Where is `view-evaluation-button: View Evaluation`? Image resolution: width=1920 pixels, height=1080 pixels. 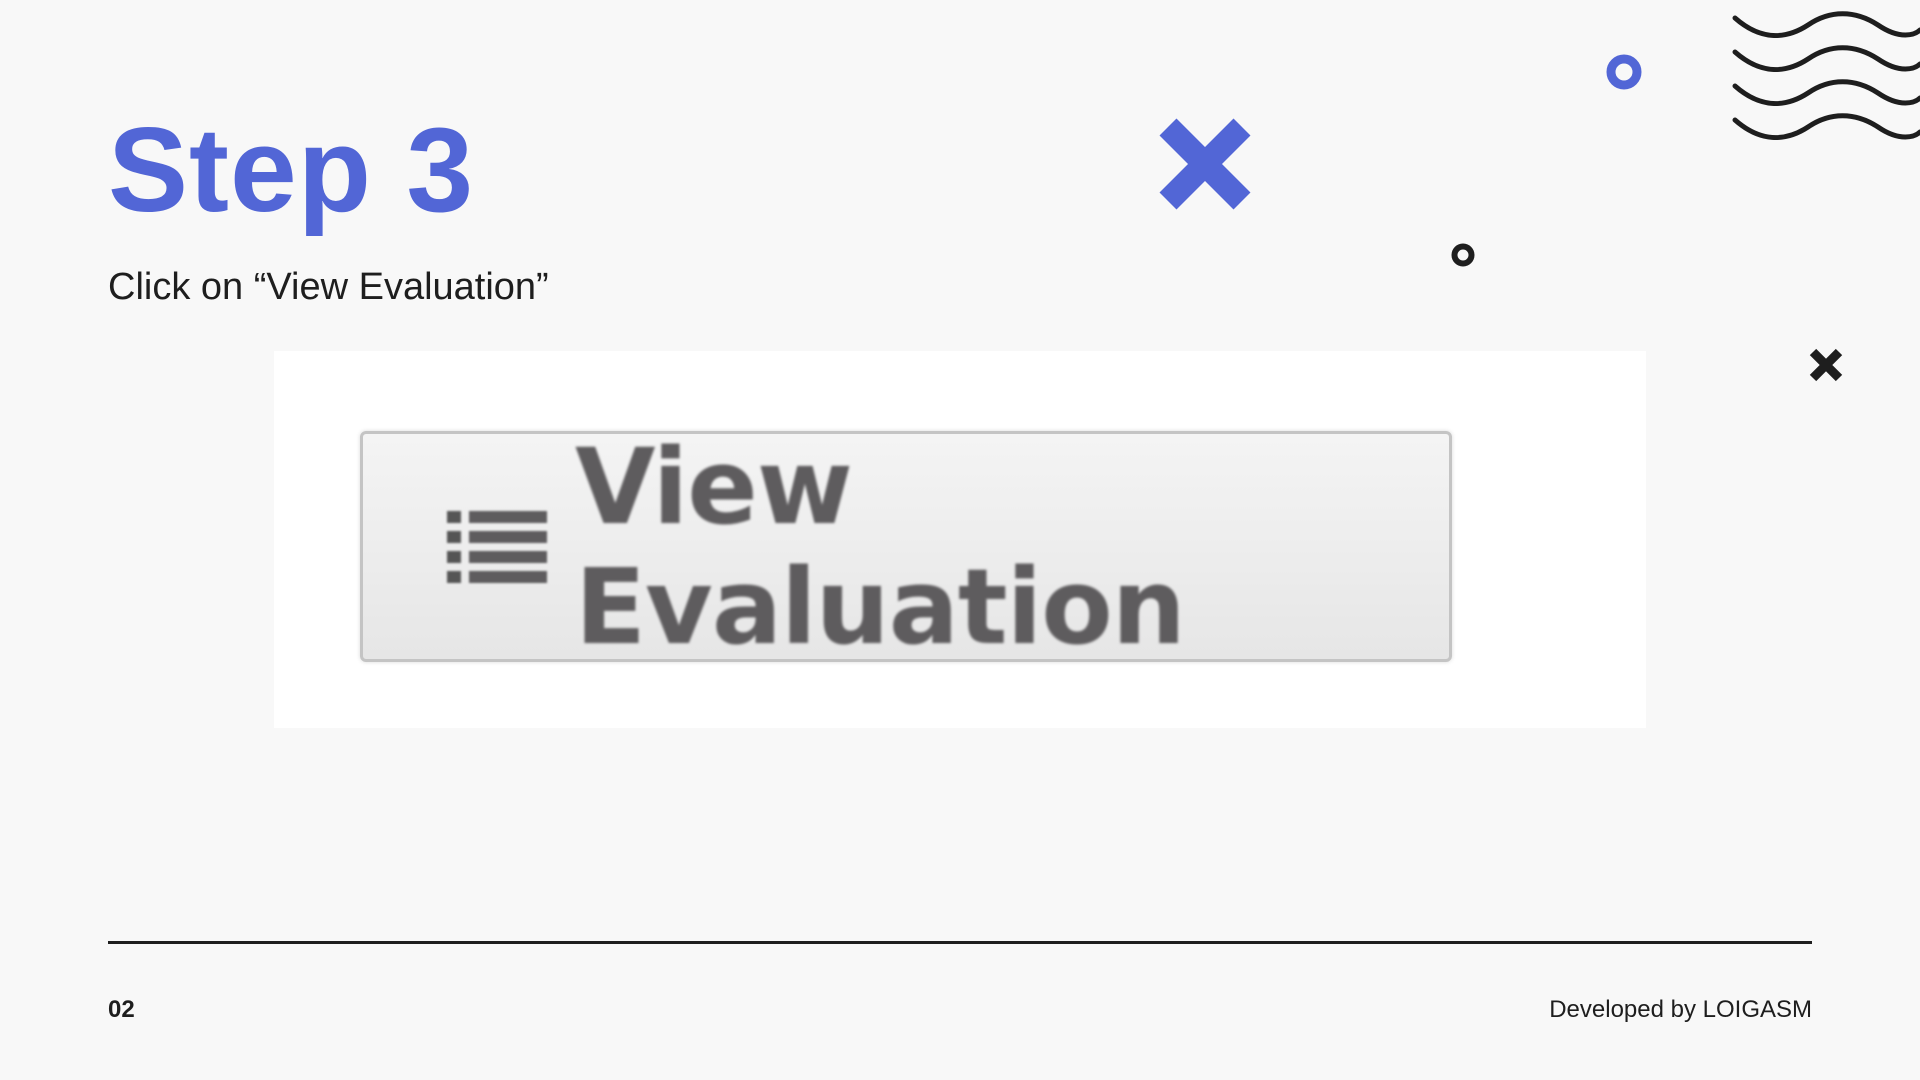 view-evaluation-button: View Evaluation is located at coordinates (906, 547).